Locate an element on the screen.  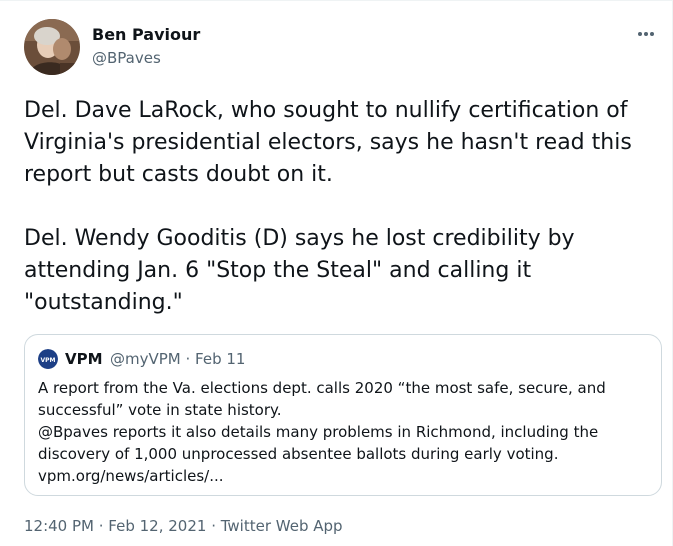
quoted-author-name: VPM is located at coordinates (84, 359).